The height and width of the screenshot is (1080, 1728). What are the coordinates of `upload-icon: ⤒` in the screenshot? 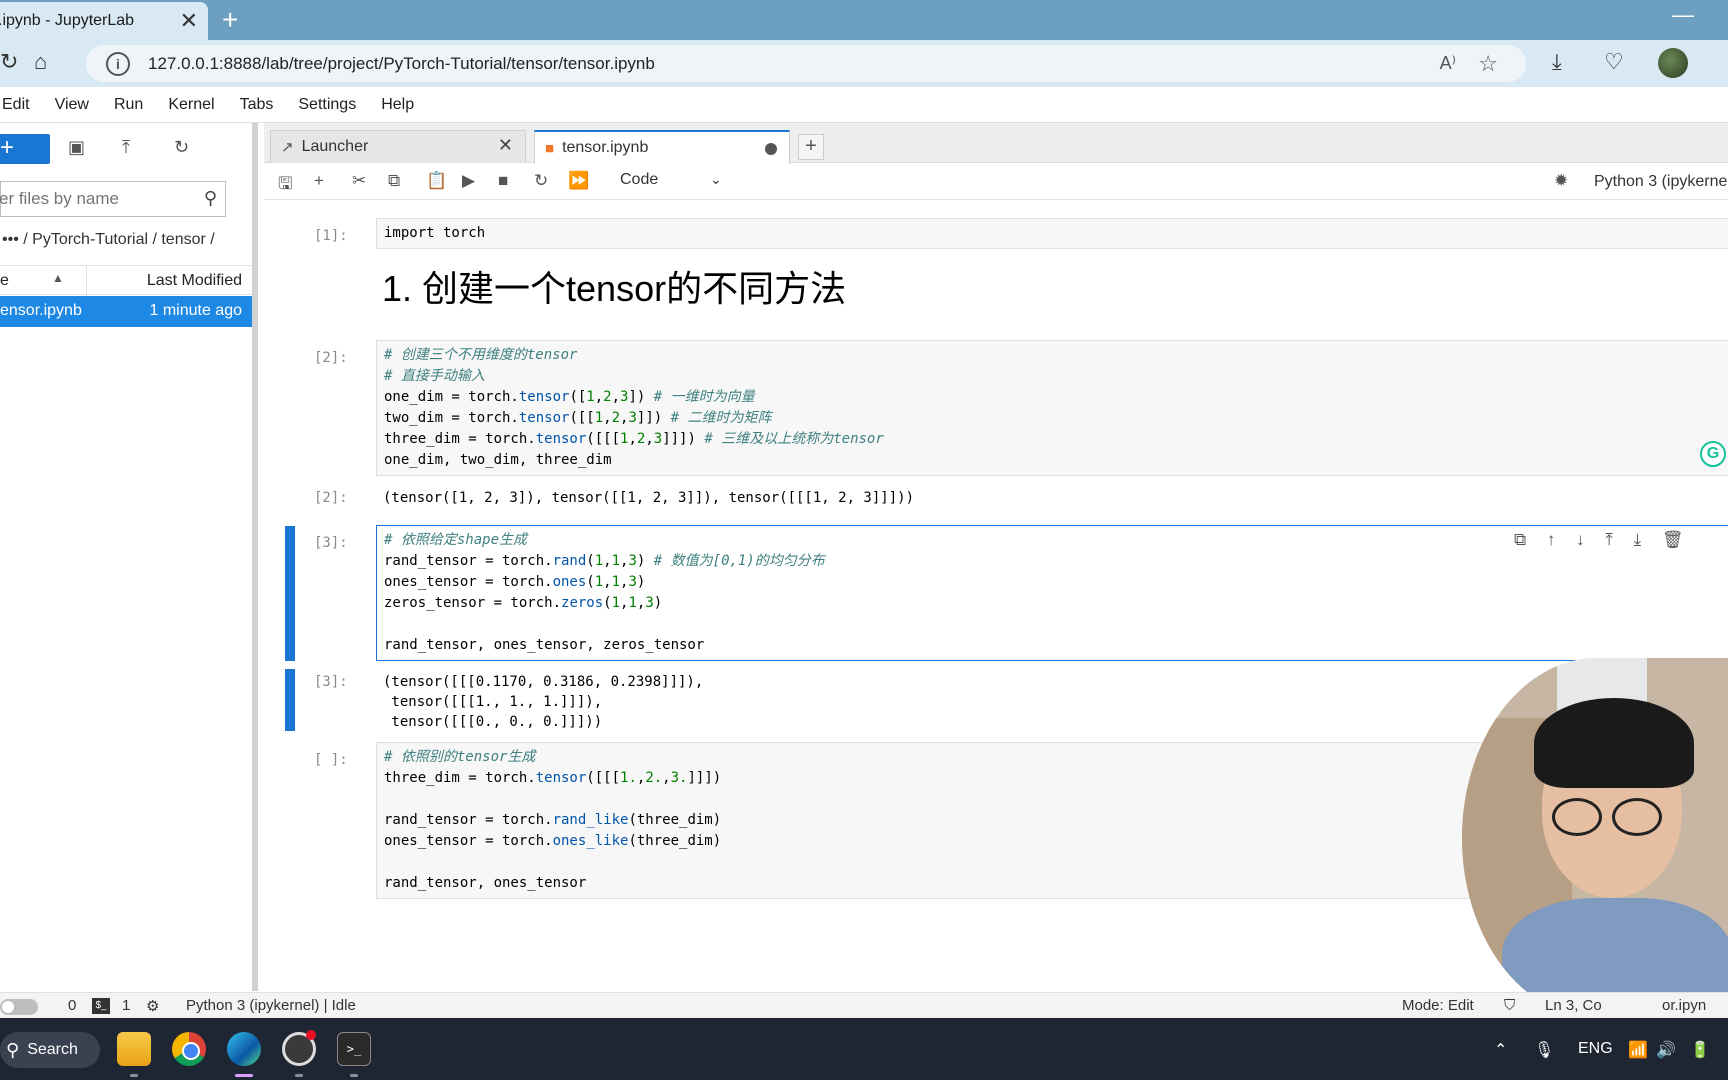 It's located at (126, 147).